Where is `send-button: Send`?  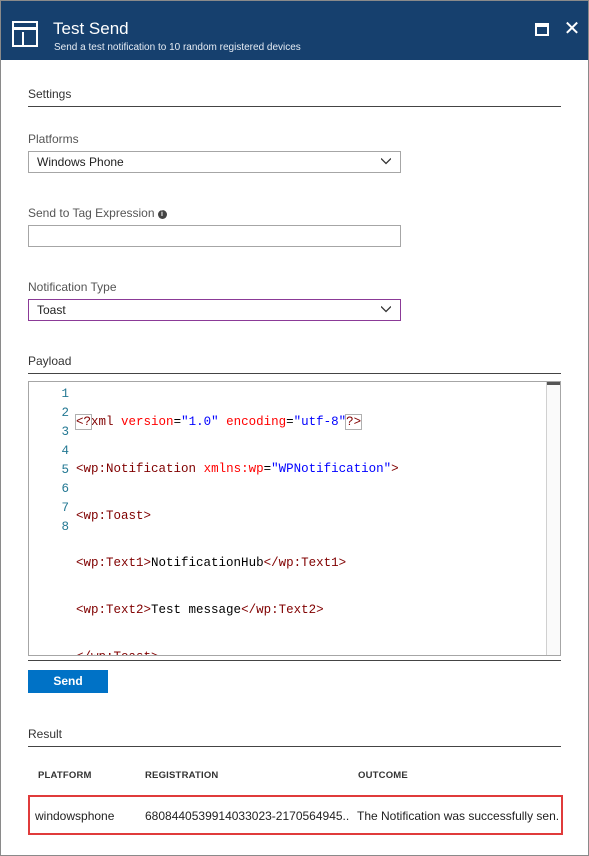 send-button: Send is located at coordinates (68, 681).